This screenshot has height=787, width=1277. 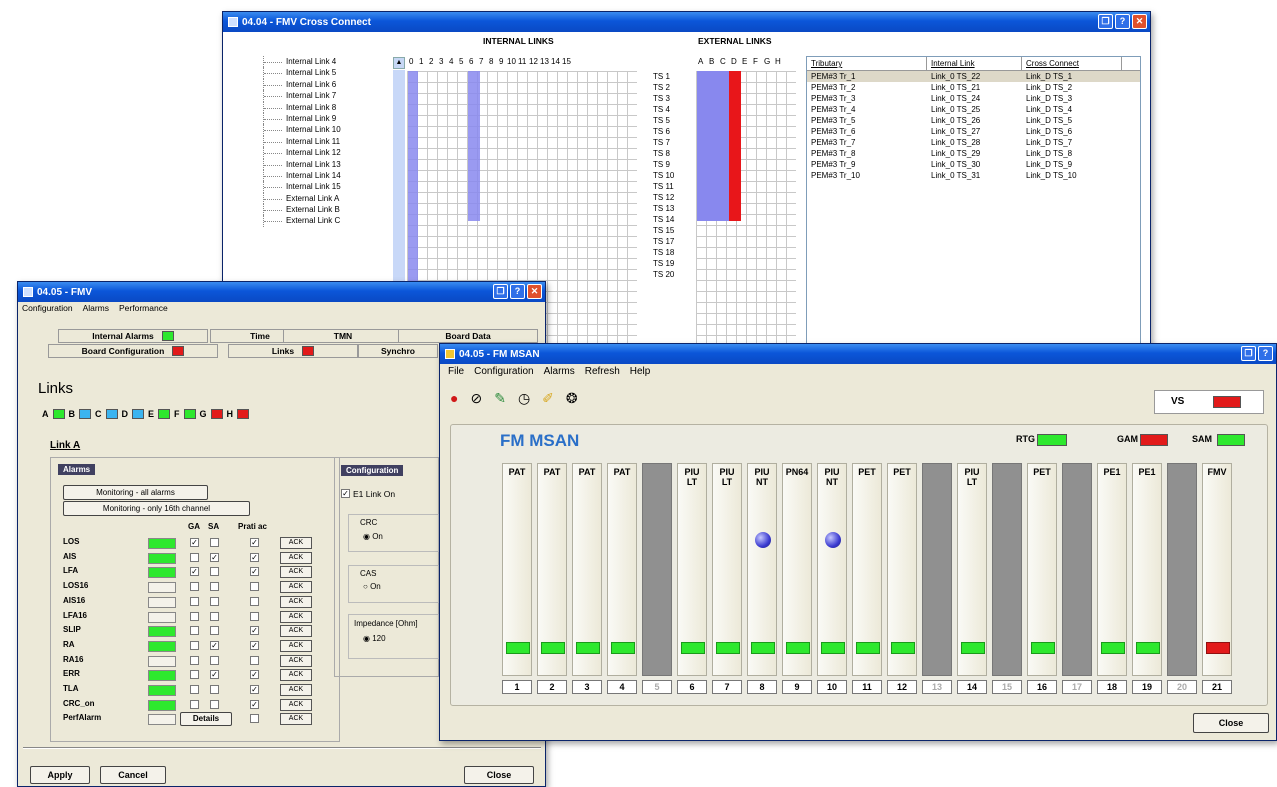 What do you see at coordinates (177, 414) in the screenshot?
I see `link-f-label: F` at bounding box center [177, 414].